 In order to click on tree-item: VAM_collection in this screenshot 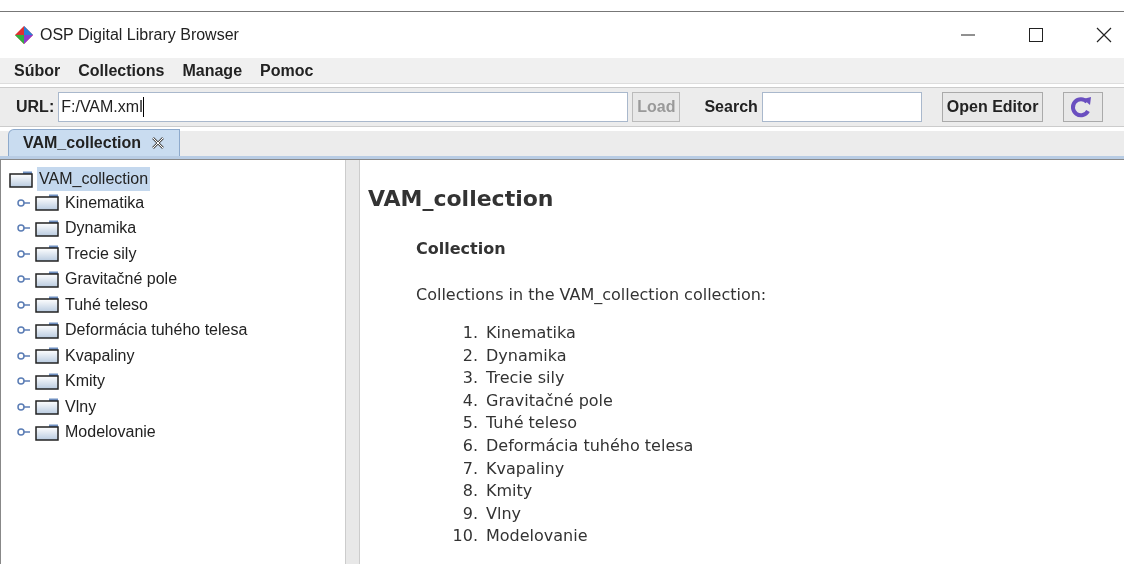, I will do `click(94, 179)`.